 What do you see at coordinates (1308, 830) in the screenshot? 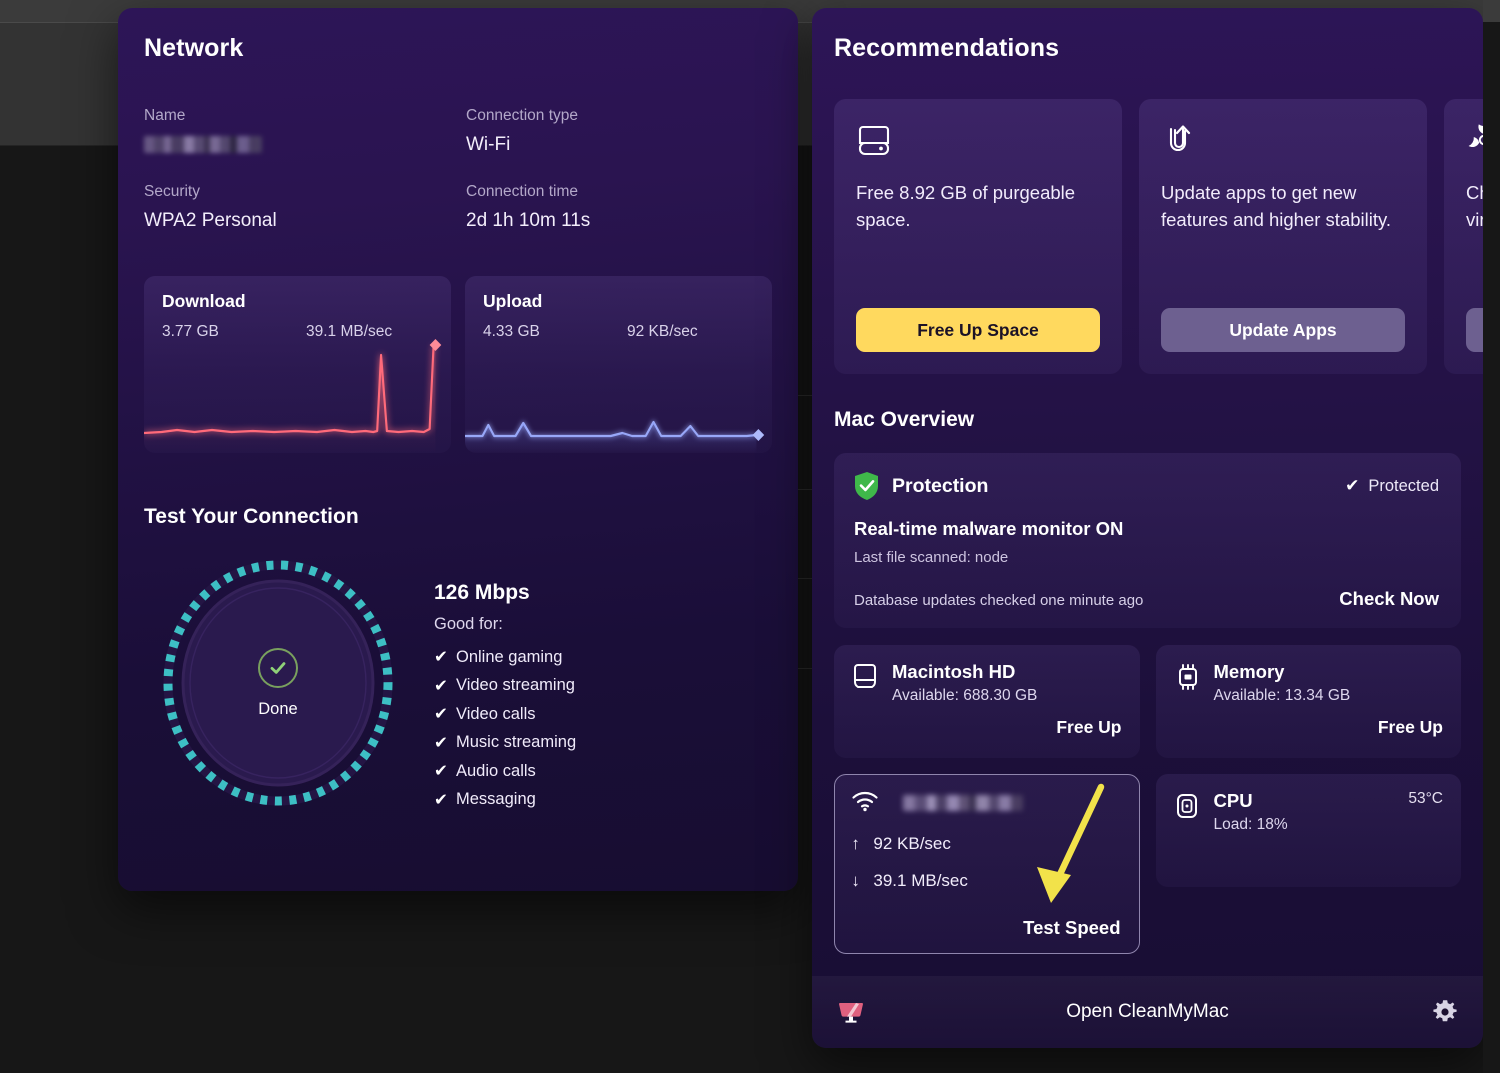
I see `cpu-card: CPU Load: 18% 53°C` at bounding box center [1308, 830].